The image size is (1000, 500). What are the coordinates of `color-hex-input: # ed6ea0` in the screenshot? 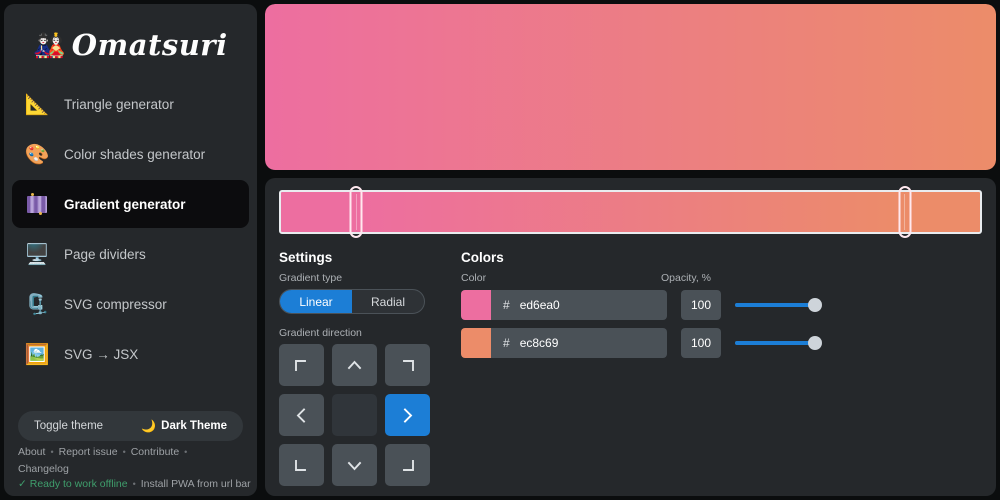 It's located at (579, 305).